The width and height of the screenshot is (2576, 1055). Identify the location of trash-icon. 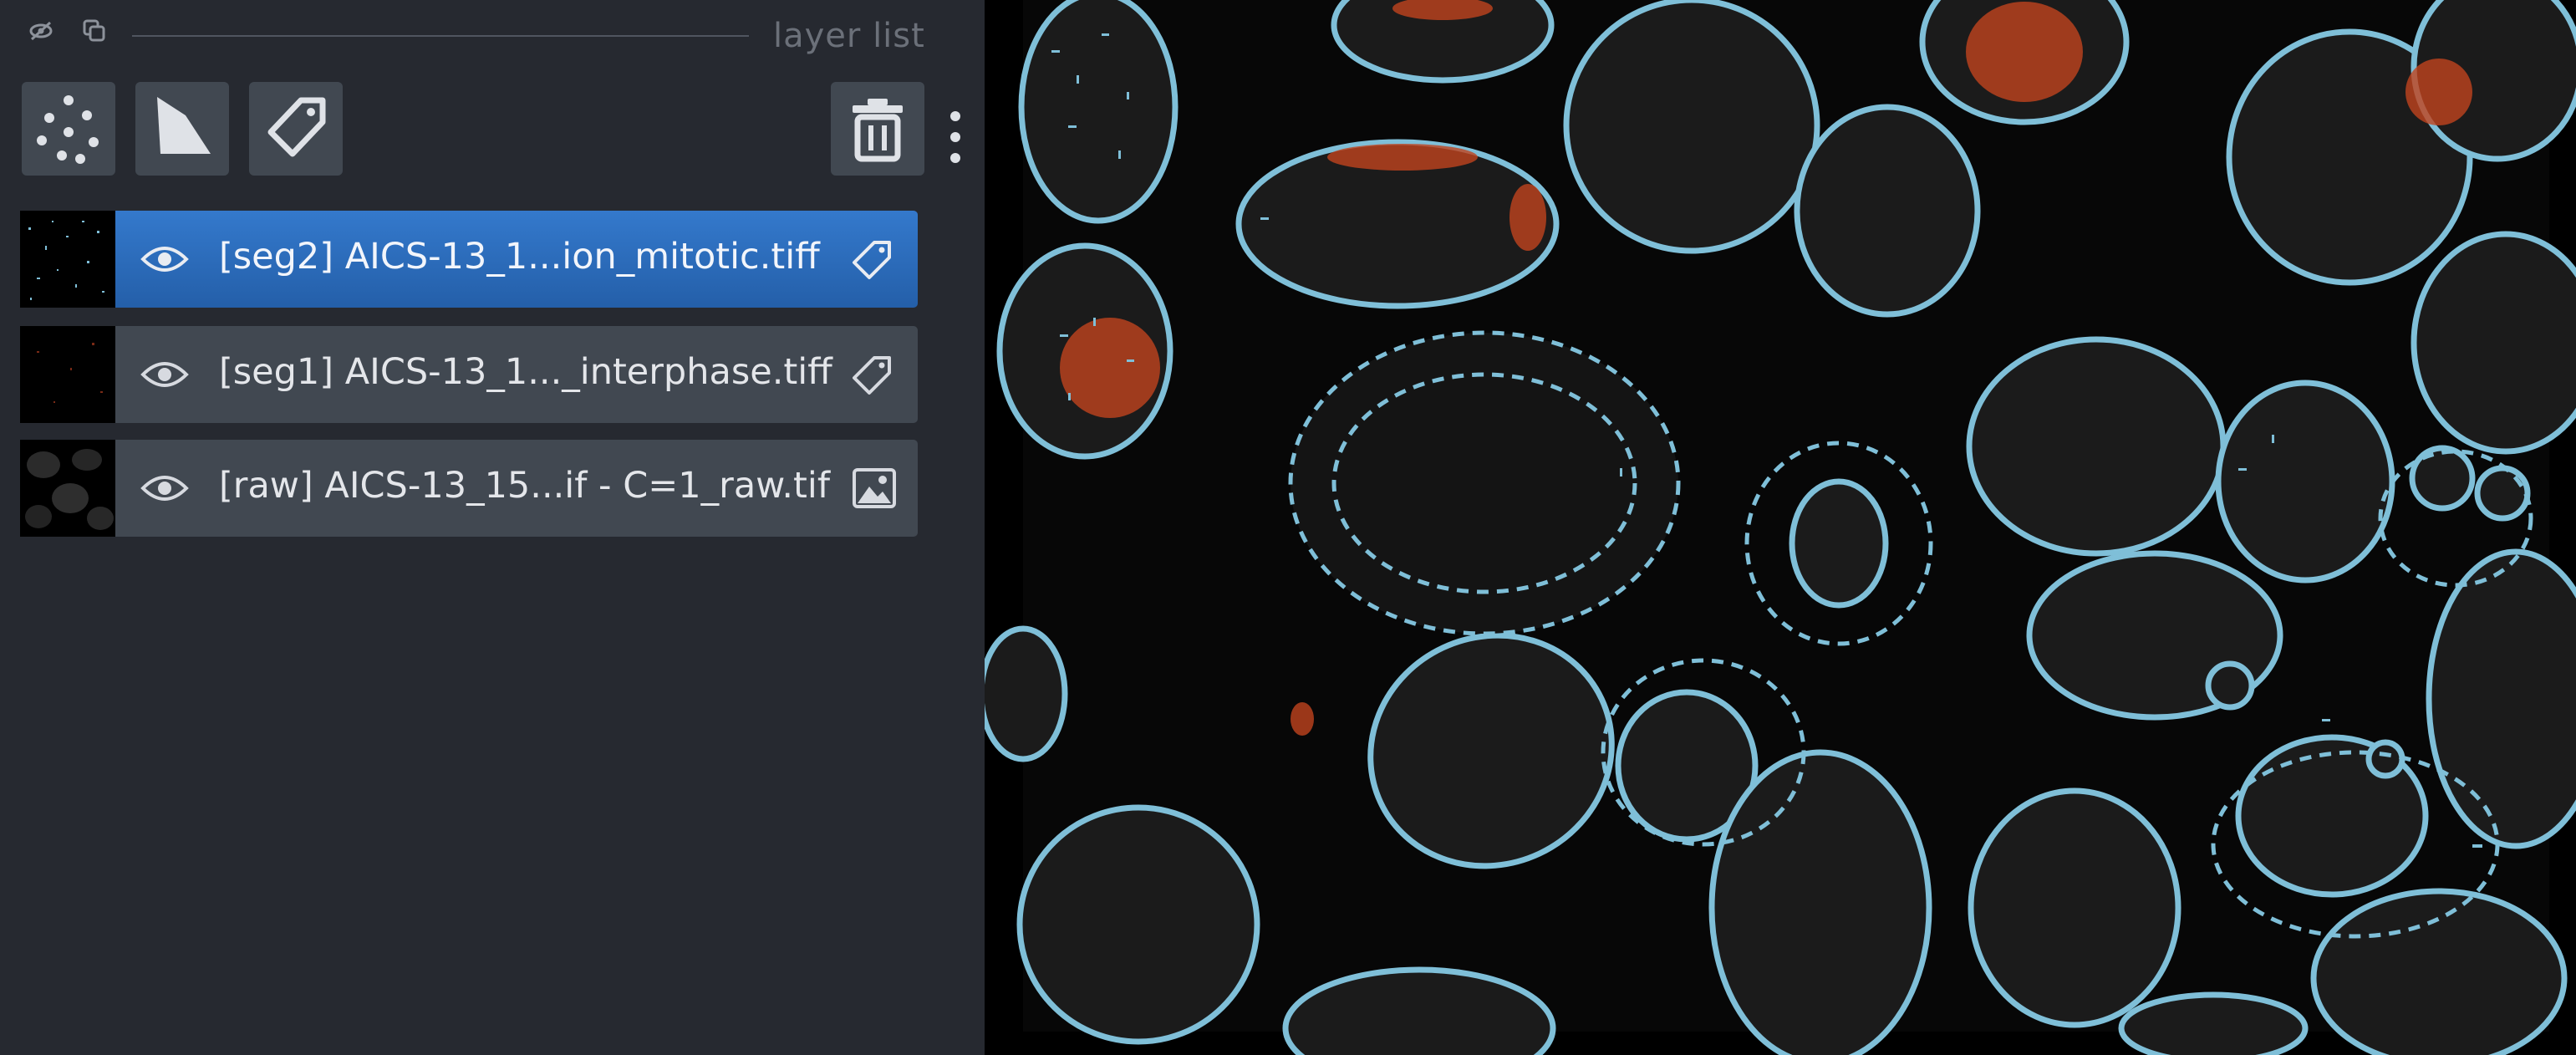
(878, 130).